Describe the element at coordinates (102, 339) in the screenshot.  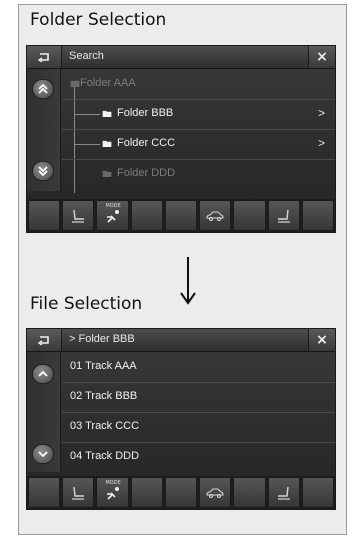
I see `bar-title: > Folder BBB` at that location.